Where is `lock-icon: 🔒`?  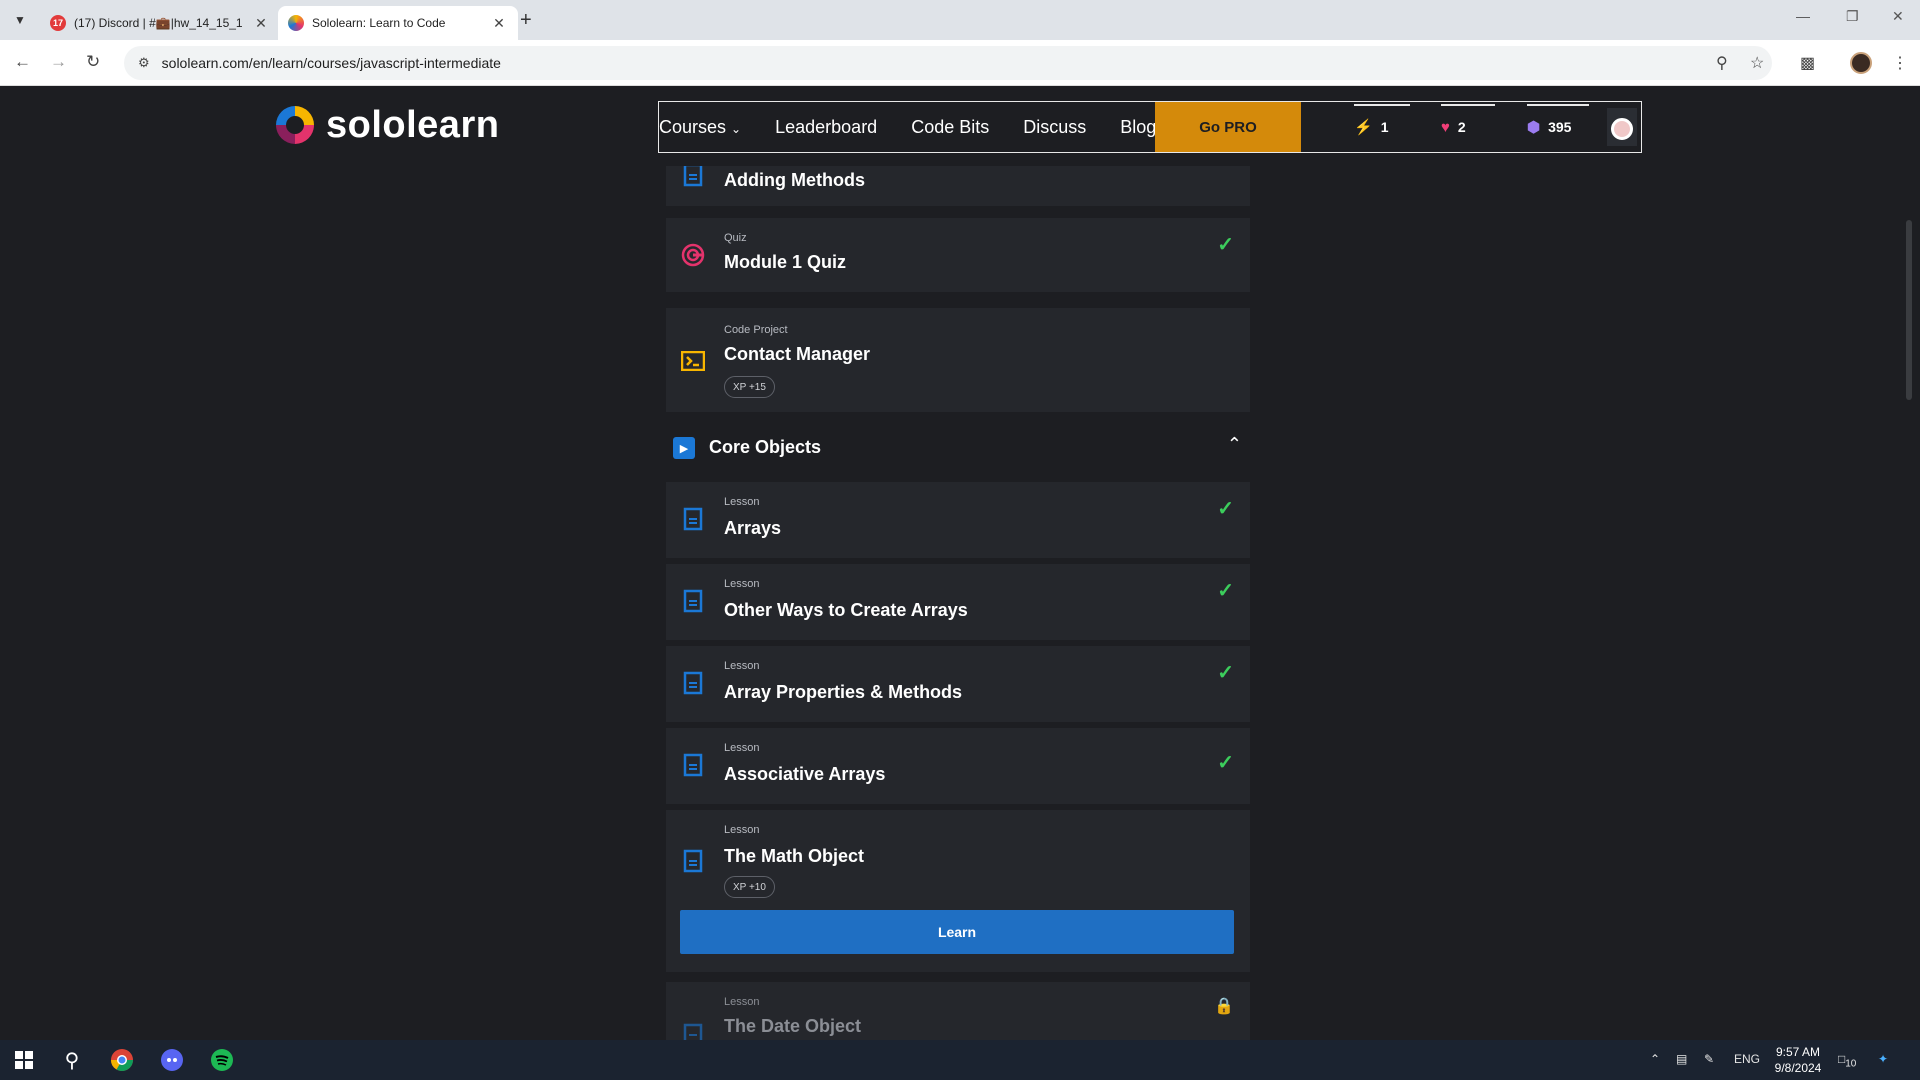
lock-icon: 🔒 is located at coordinates (1224, 1006).